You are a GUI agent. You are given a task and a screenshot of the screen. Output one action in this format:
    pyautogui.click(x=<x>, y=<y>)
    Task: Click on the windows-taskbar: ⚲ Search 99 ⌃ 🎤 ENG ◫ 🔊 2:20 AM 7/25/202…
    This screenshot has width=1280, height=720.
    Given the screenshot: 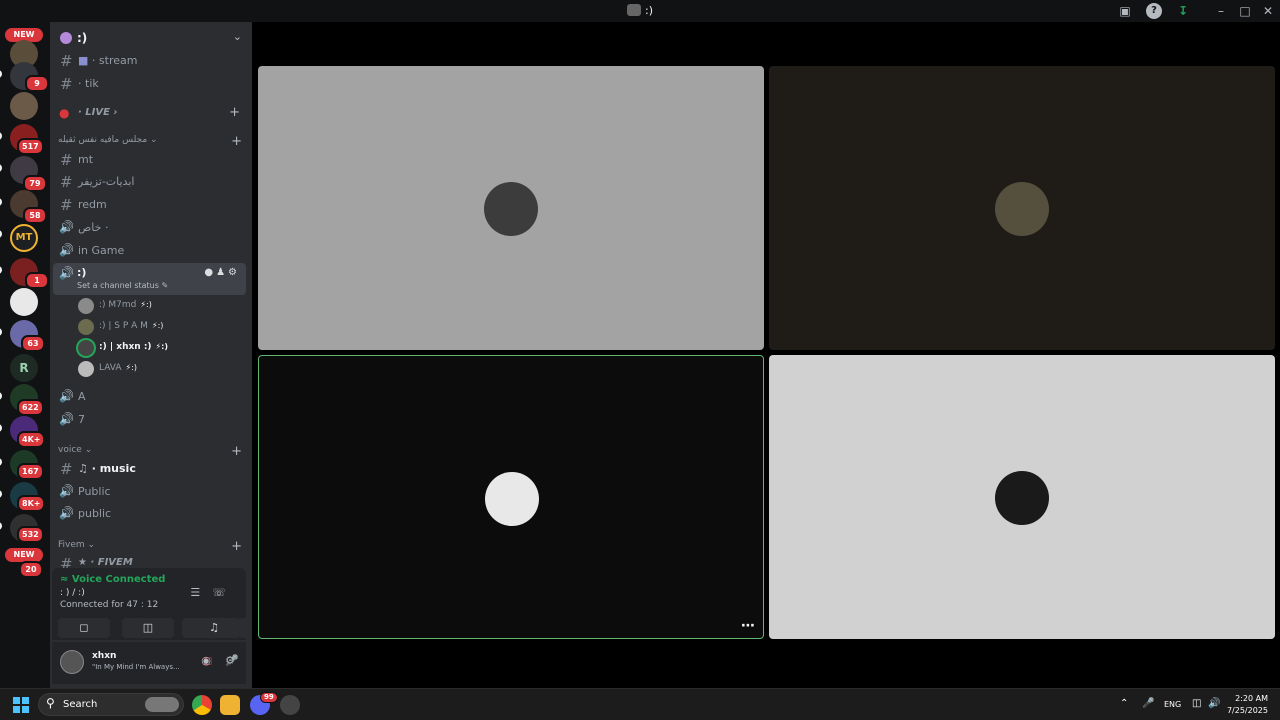 What is the action you would take?
    pyautogui.click(x=640, y=704)
    